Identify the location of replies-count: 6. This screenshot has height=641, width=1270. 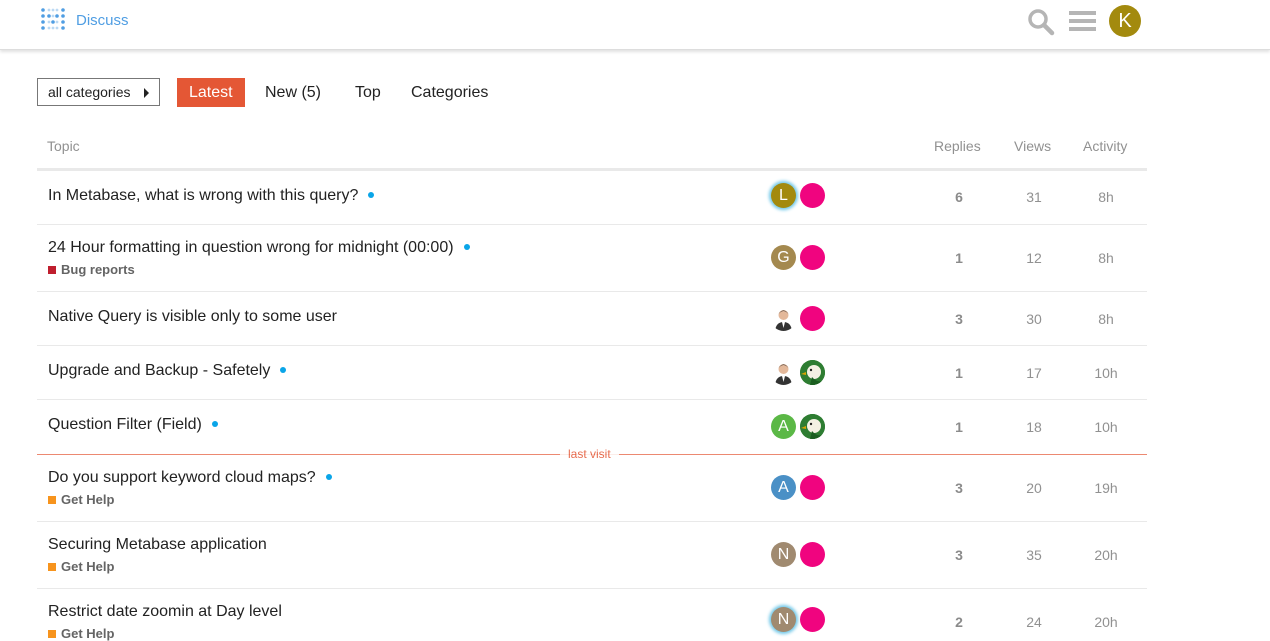
(959, 197).